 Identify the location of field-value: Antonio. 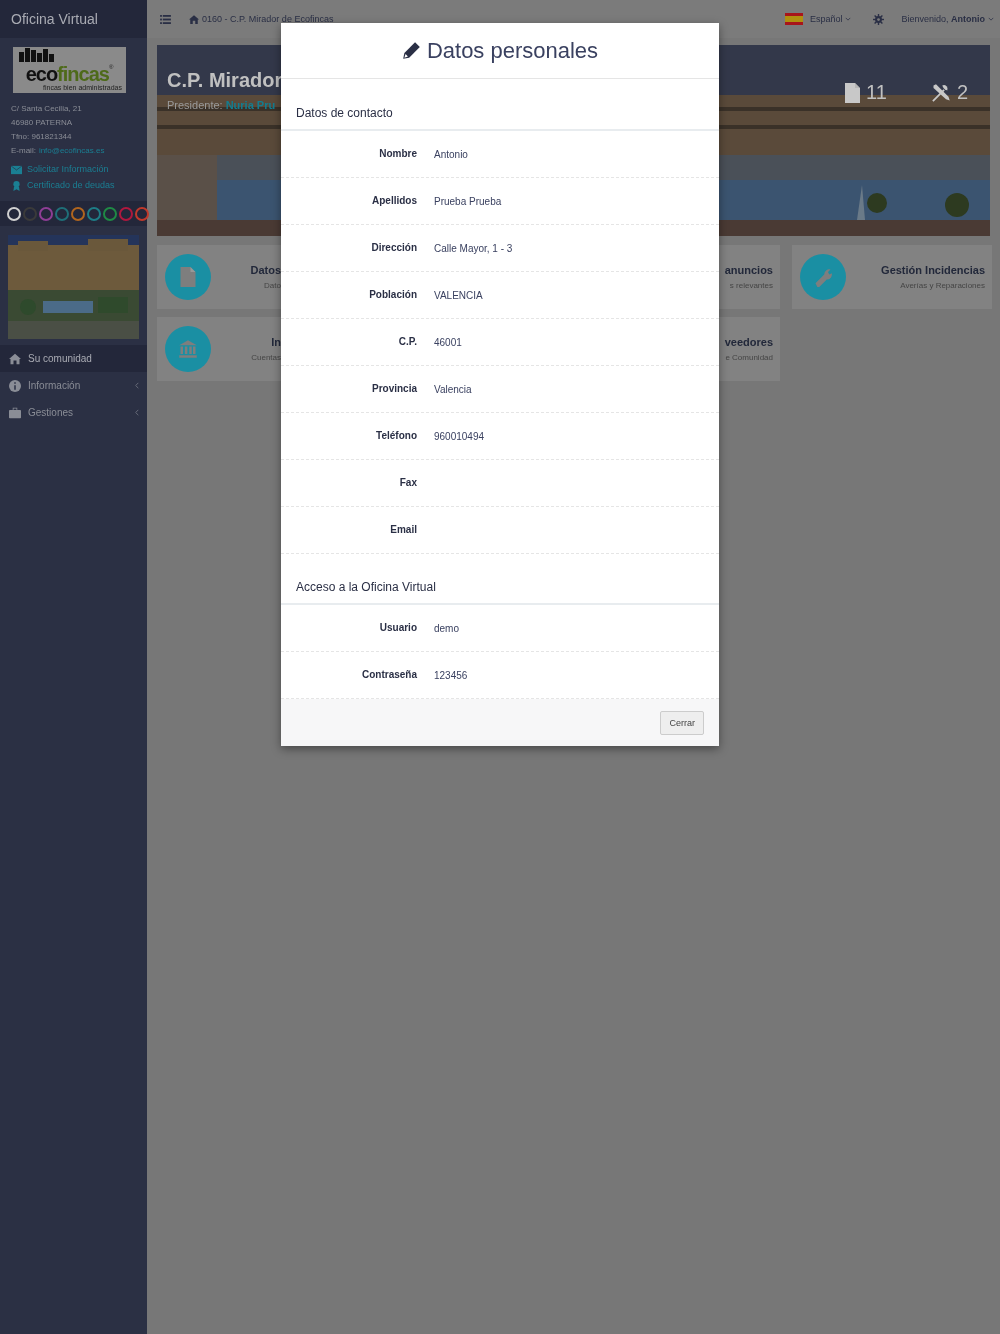
(451, 154).